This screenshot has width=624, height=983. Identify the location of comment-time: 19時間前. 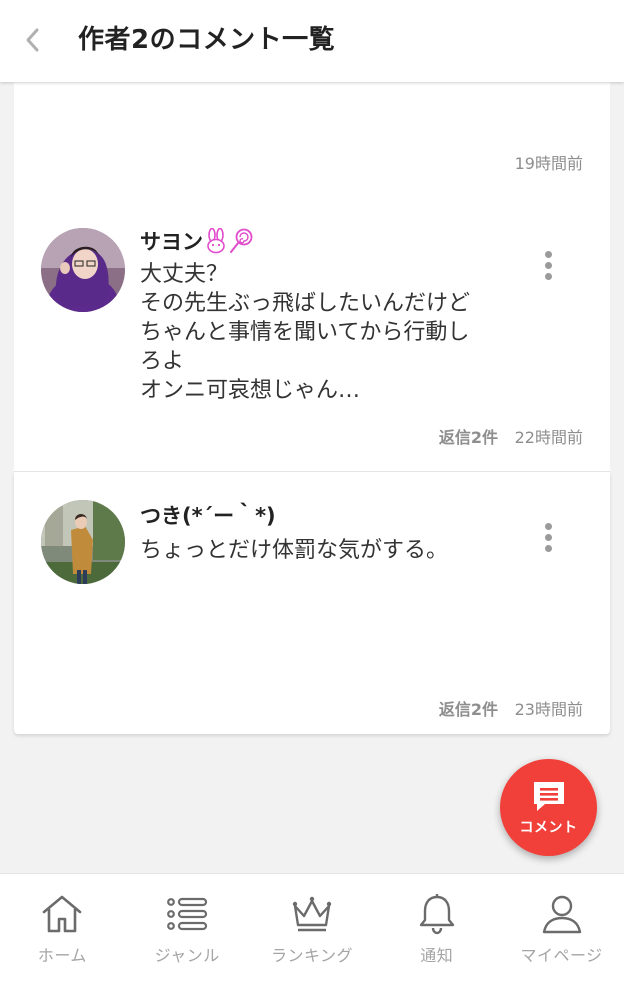
(548, 163).